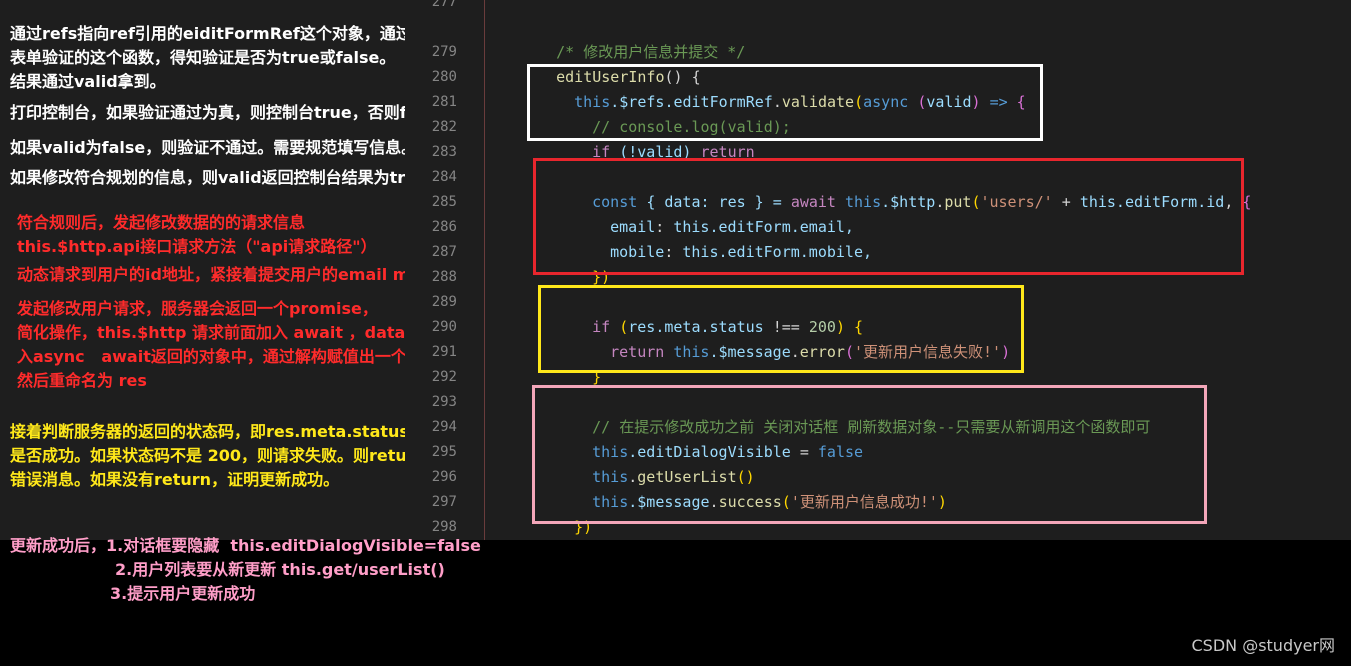 The height and width of the screenshot is (666, 1351). What do you see at coordinates (183, 593) in the screenshot?
I see `note-success-3: 3.提示用户更新成功` at bounding box center [183, 593].